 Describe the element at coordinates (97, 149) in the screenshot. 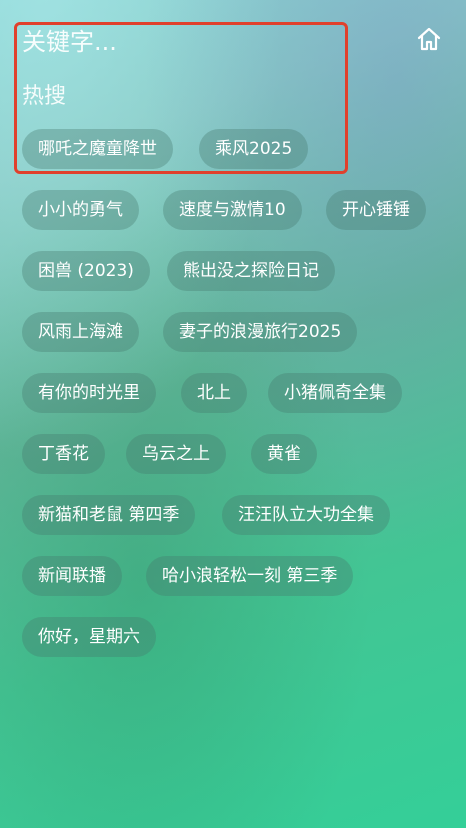

I see `tag-item: 哪吒之魔童降世` at that location.